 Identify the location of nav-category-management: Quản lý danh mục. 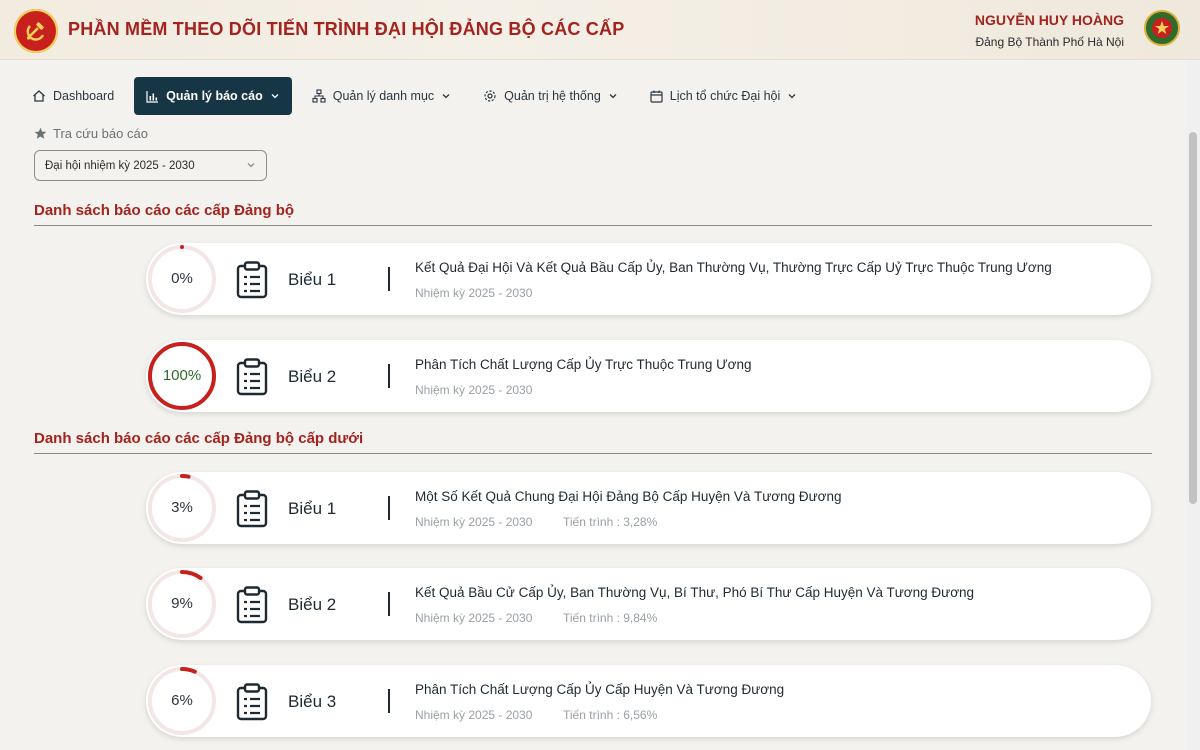
(381, 96).